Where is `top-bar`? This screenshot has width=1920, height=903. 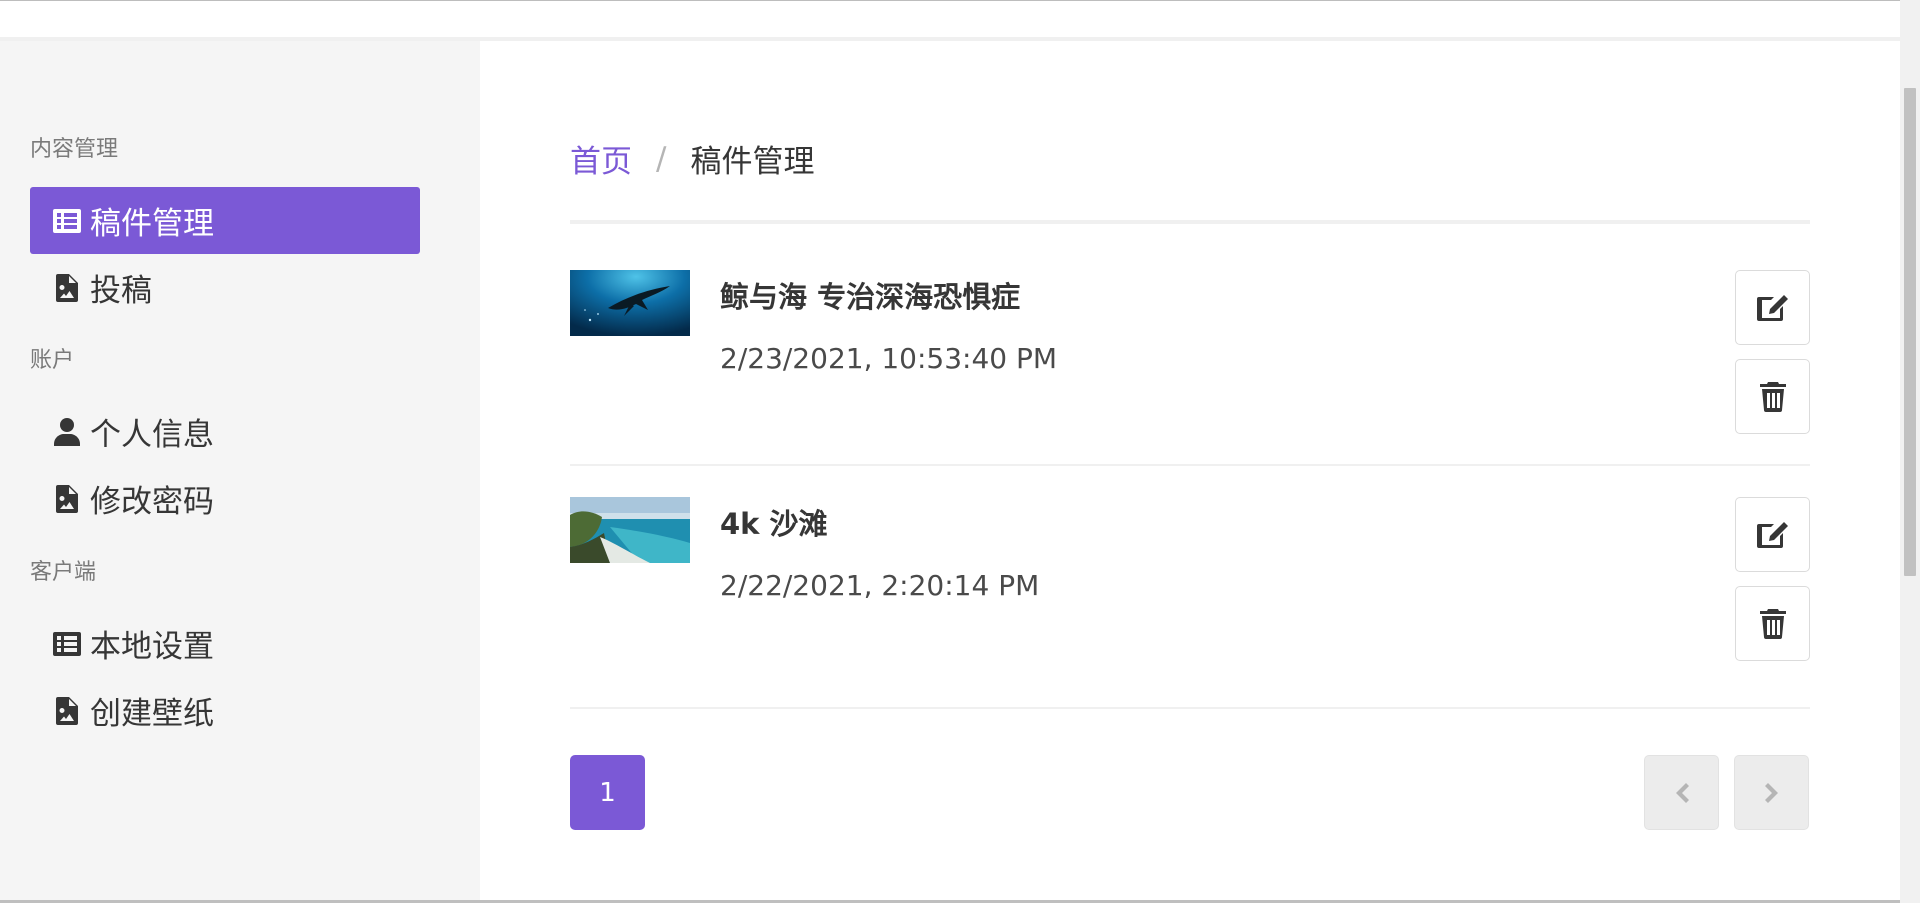 top-bar is located at coordinates (950, 20).